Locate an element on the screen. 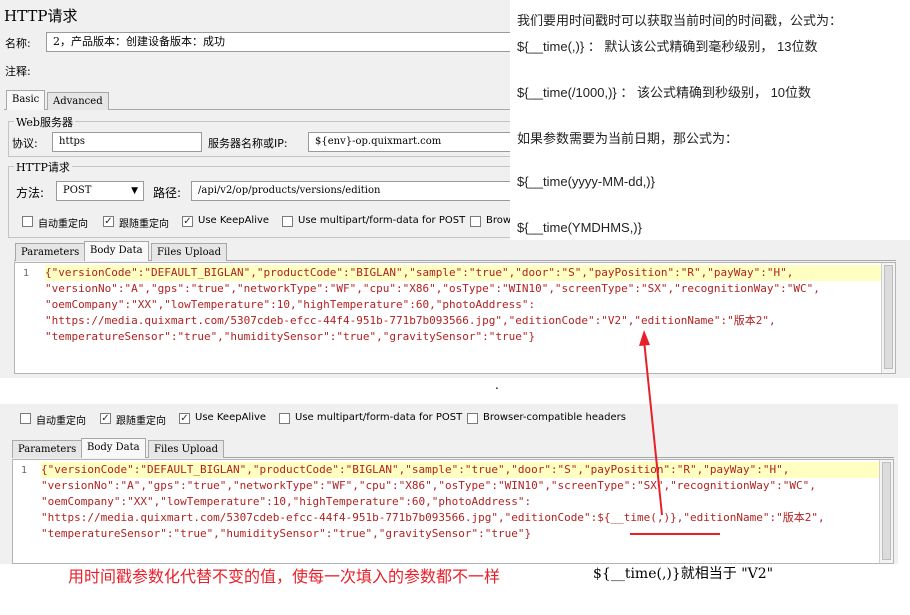 The image size is (910, 615). annotation-caption: 用时间戳参数化代替不变的值，使每一次填入的参数都不一样 is located at coordinates (284, 576).